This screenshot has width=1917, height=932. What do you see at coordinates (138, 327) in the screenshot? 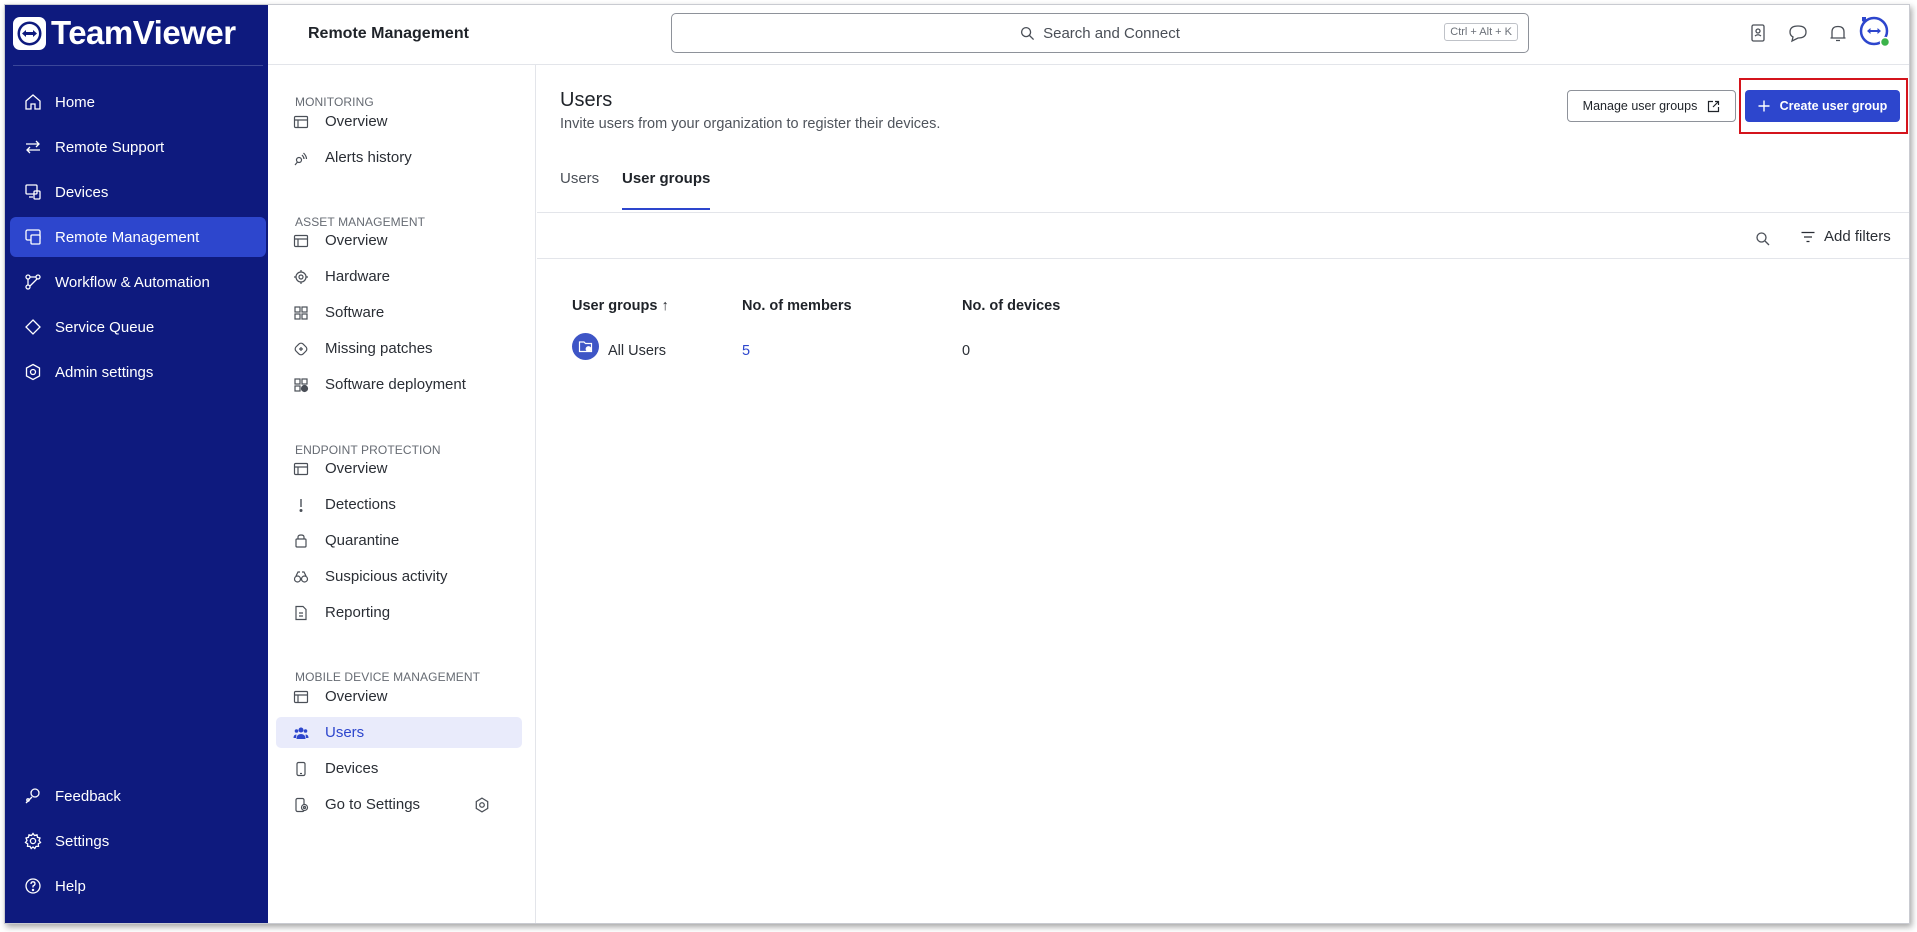
I see `nav-item-service-queue: Service Queue` at bounding box center [138, 327].